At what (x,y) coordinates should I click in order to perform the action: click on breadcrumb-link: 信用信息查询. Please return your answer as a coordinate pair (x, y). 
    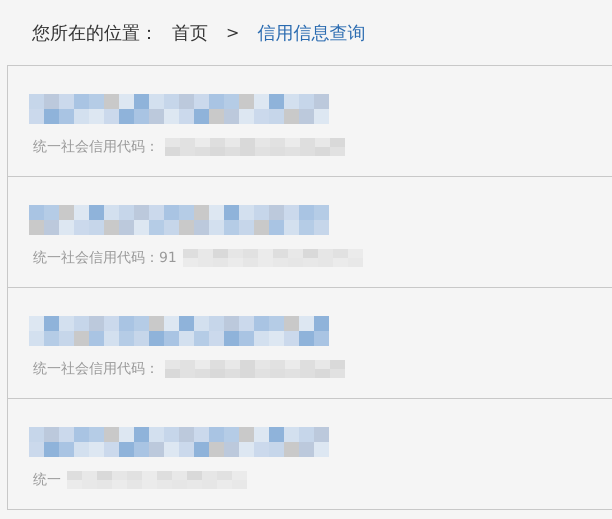
    Looking at the image, I should click on (311, 32).